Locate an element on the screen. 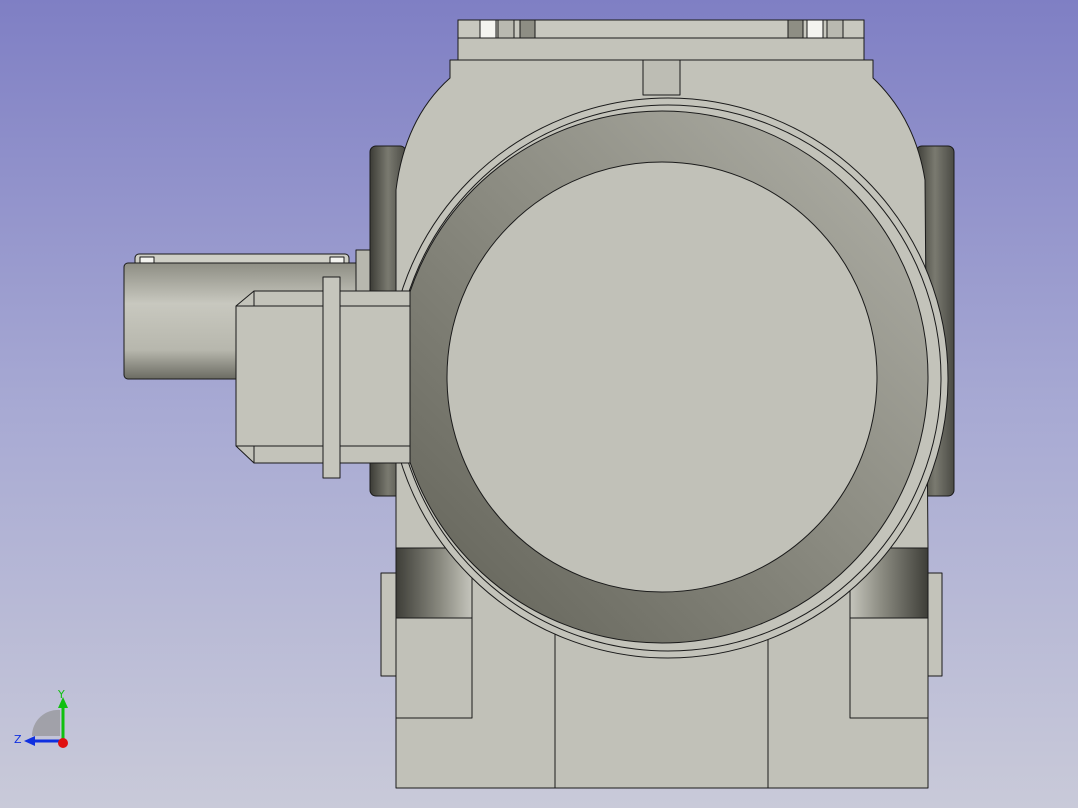 The height and width of the screenshot is (808, 1078). z-axis-label: Z is located at coordinates (18, 739).